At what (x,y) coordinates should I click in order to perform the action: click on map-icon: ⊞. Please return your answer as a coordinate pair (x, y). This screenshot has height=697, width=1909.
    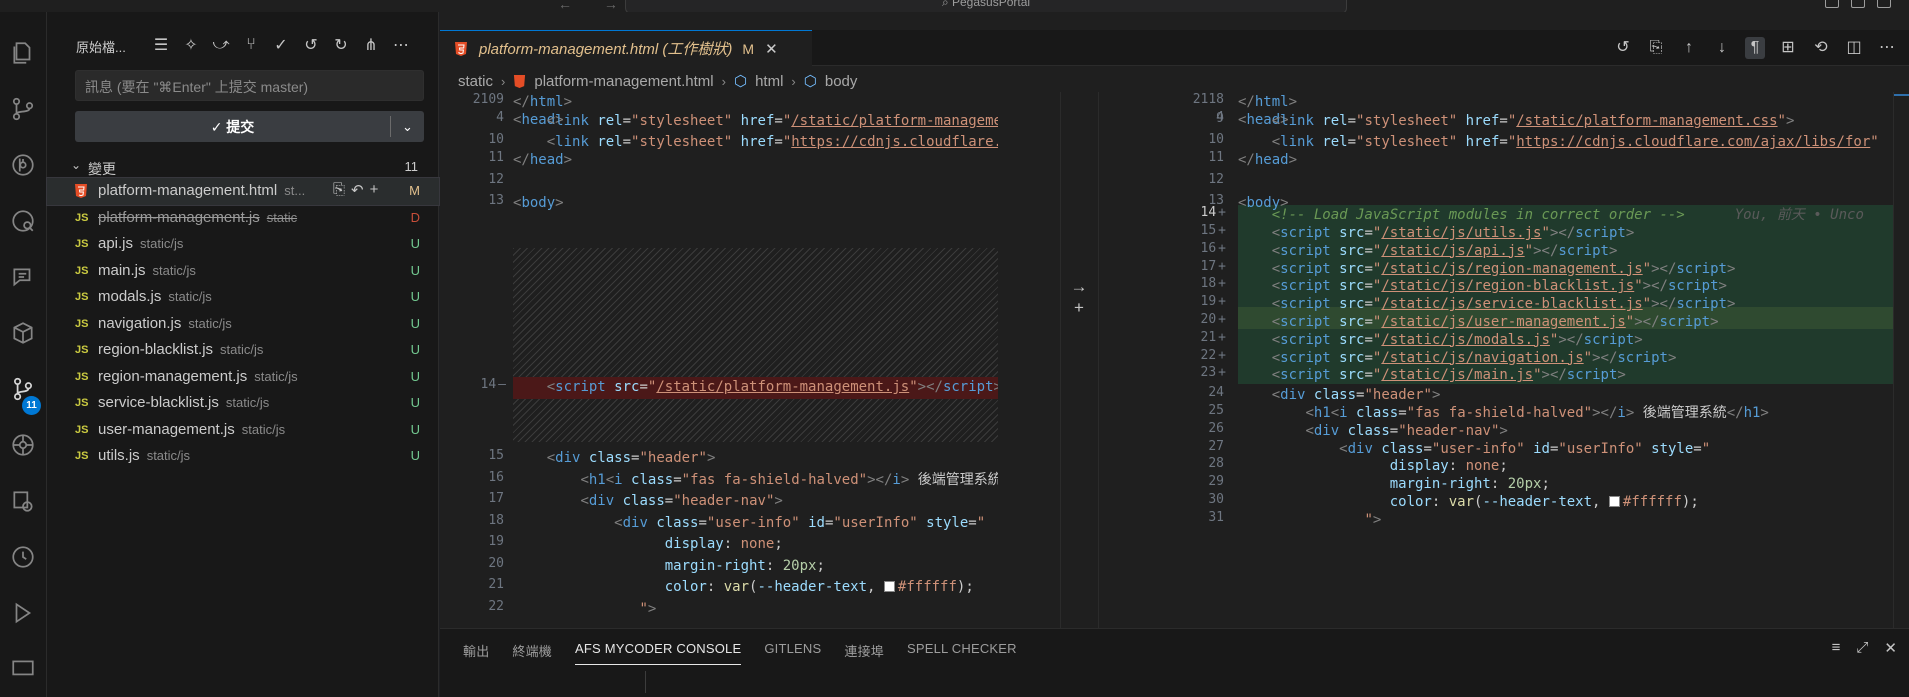
    Looking at the image, I should click on (1788, 48).